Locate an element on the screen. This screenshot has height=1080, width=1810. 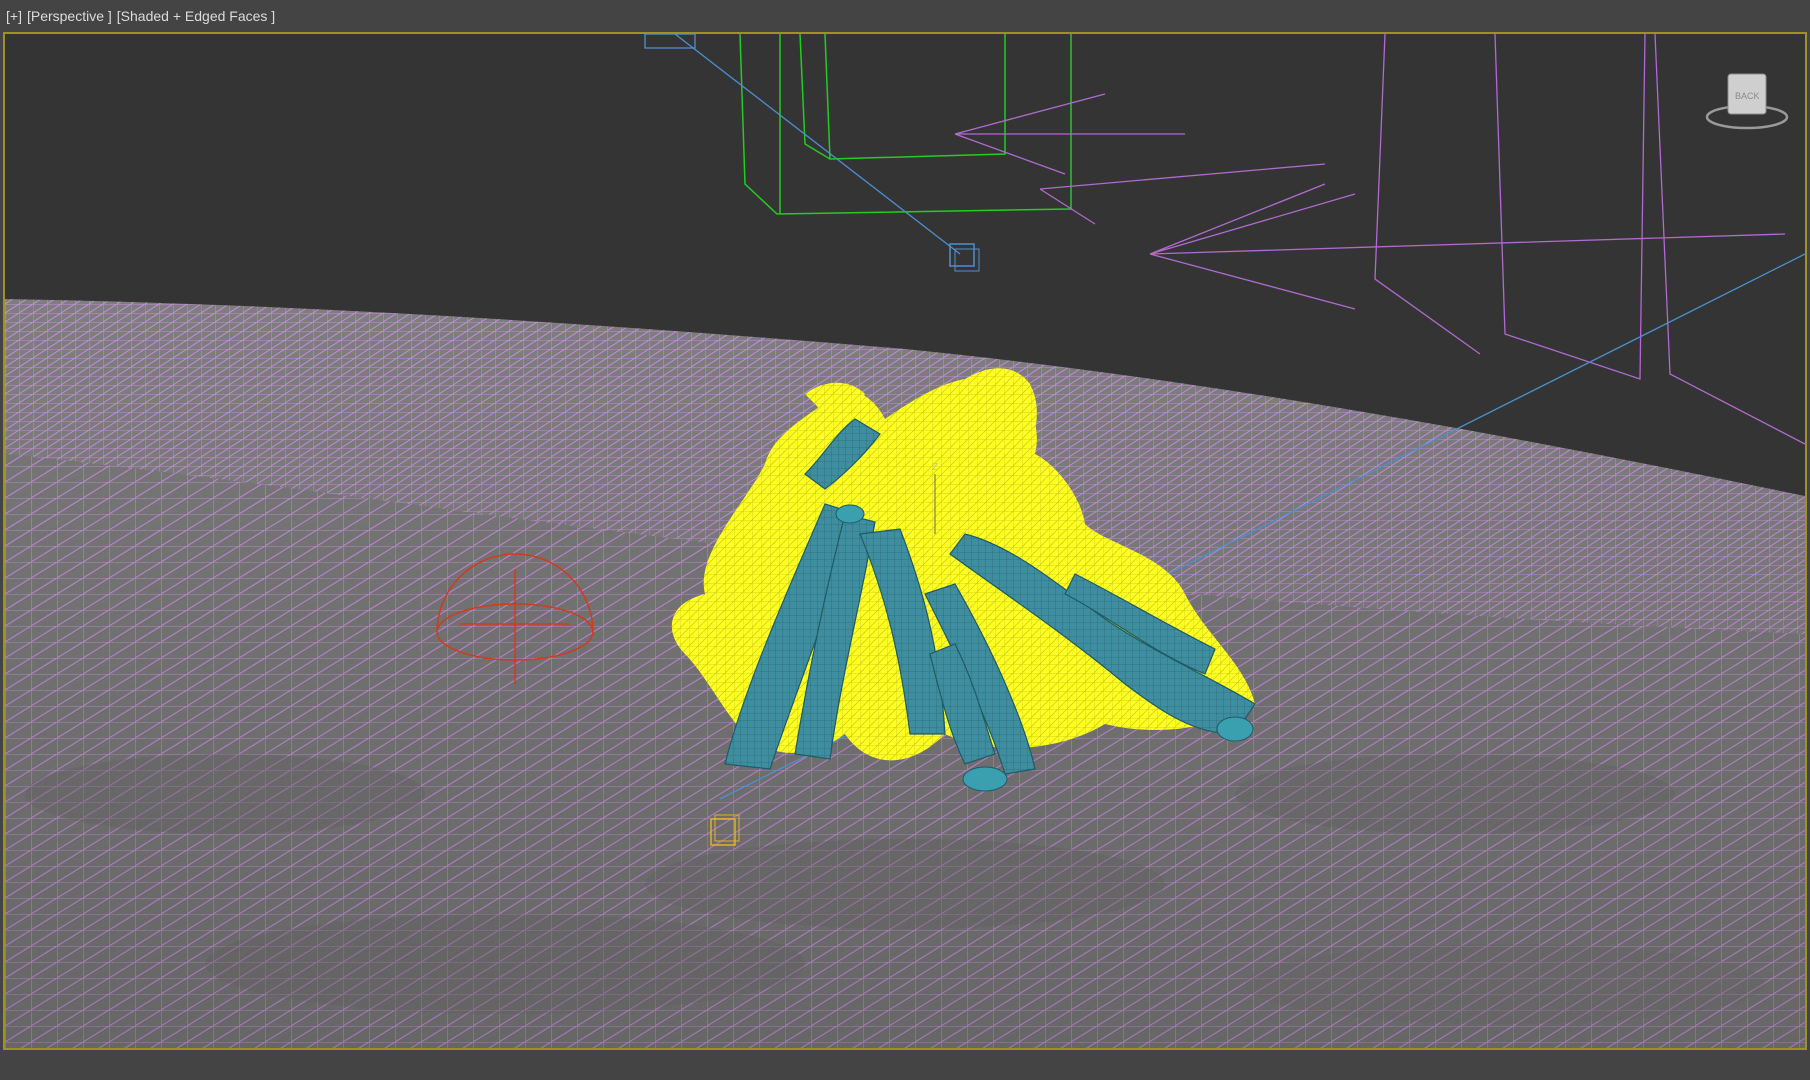
viewport-shading-menu: [Shaded + Edged Faces ] is located at coordinates (196, 16).